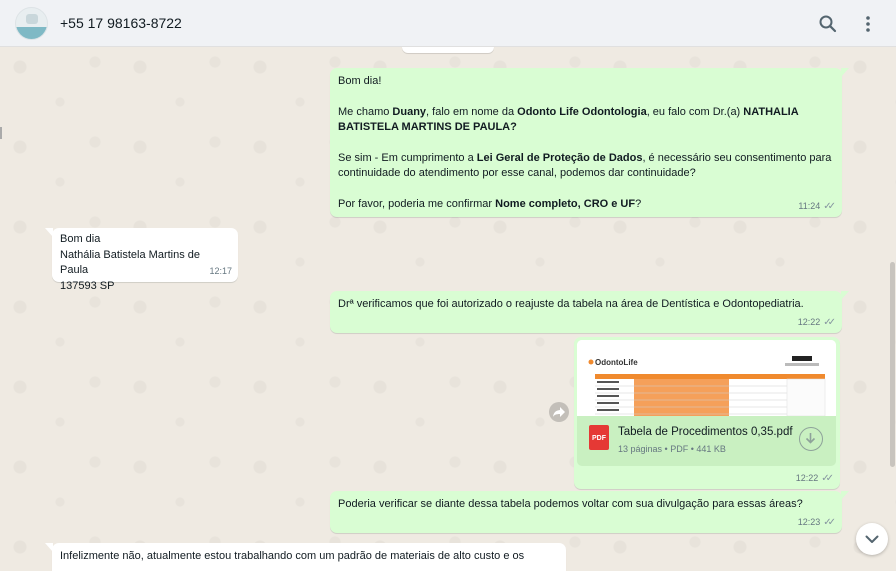  I want to click on pdf-file-icon: PDF, so click(599, 437).